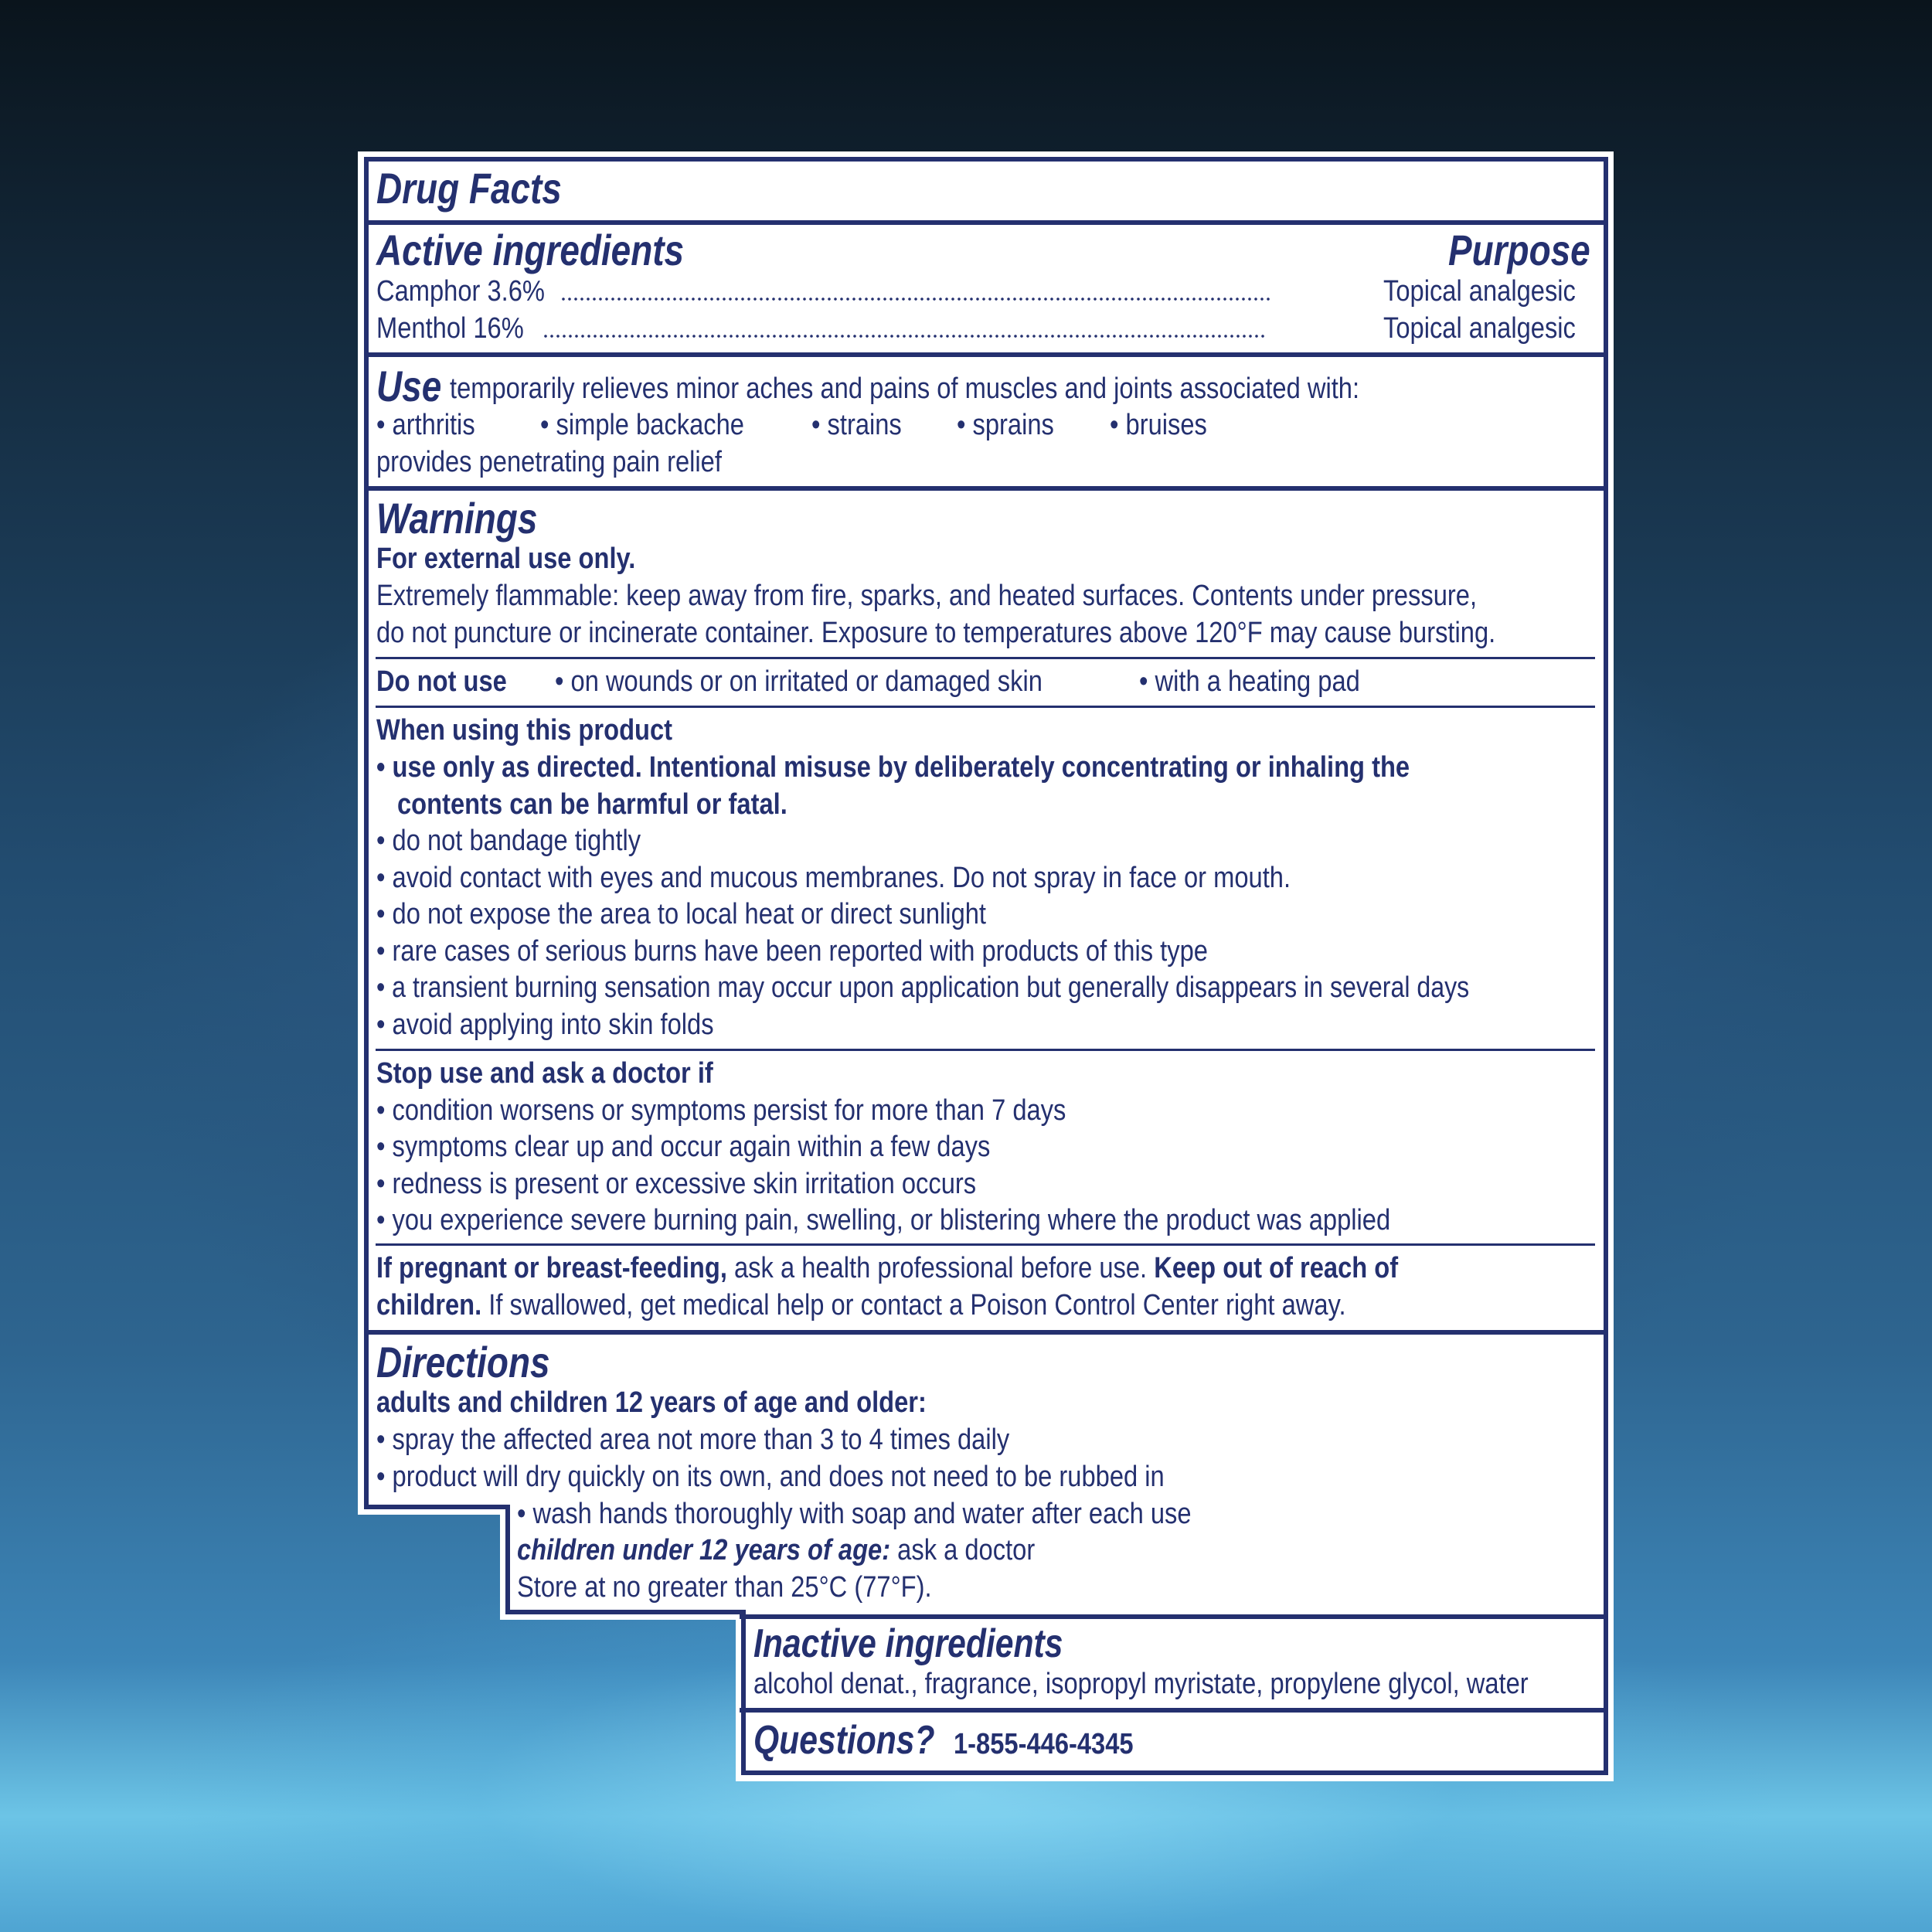  What do you see at coordinates (545, 1025) in the screenshot?
I see `when-using-item: • avoid applying into skin folds` at bounding box center [545, 1025].